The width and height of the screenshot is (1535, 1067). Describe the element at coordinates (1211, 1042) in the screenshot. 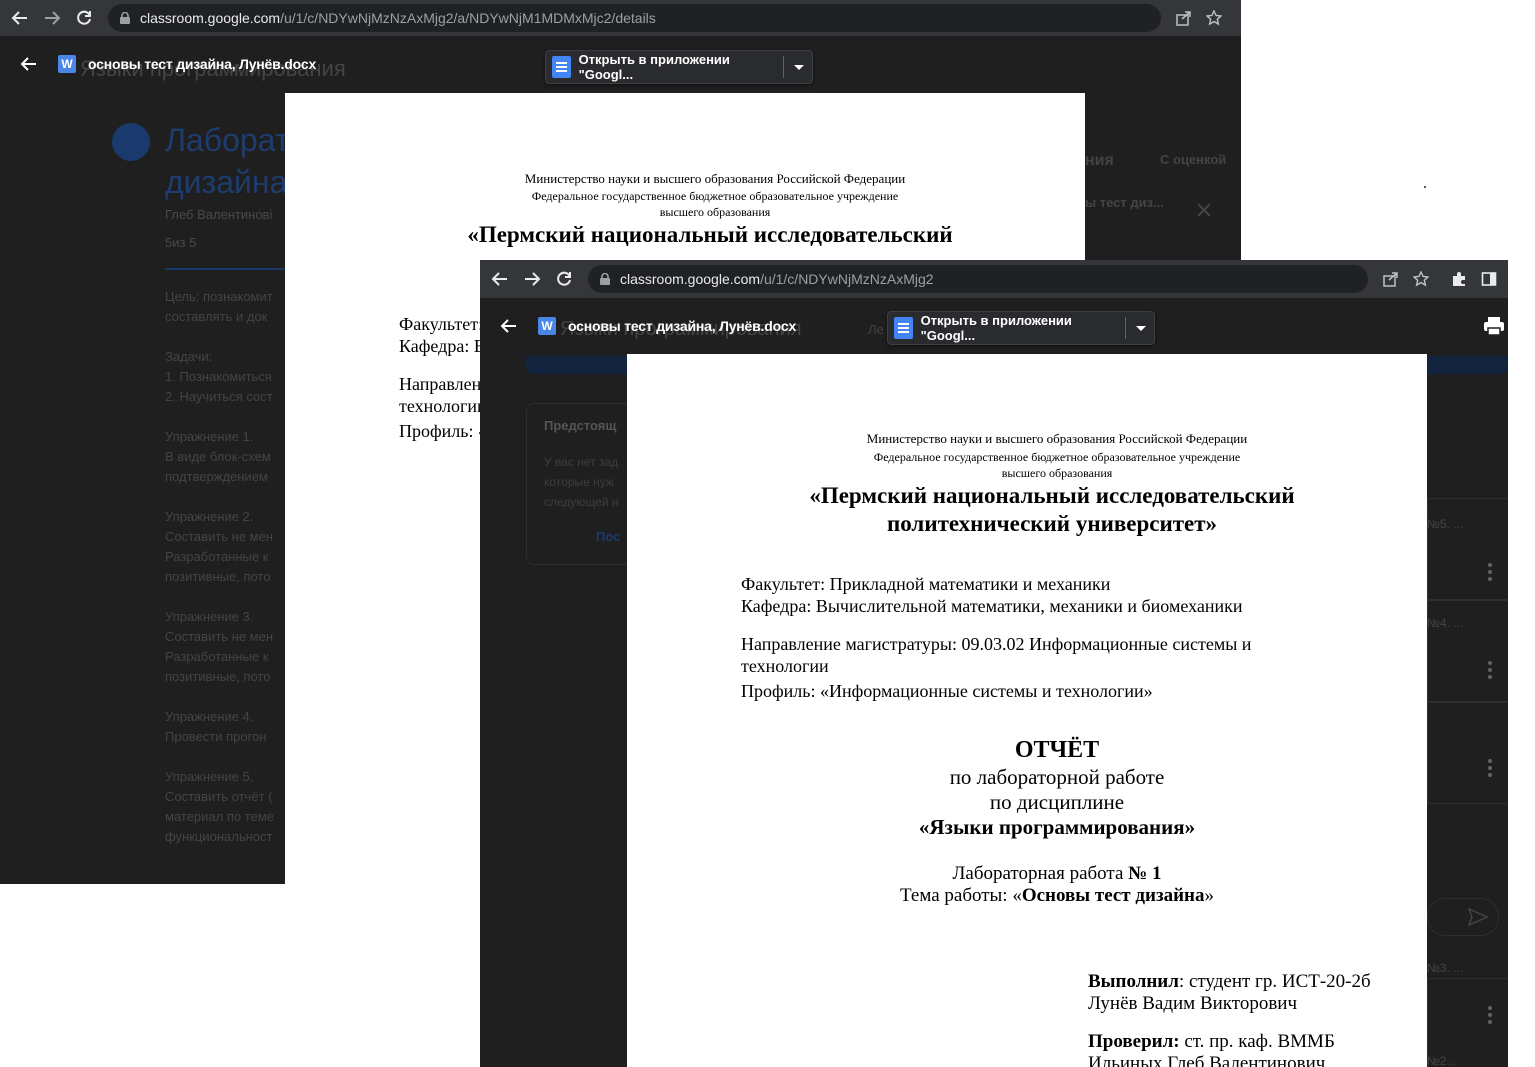

I see `doc-checked-line: Проверил: ст. пр. каф. ВММБ` at that location.